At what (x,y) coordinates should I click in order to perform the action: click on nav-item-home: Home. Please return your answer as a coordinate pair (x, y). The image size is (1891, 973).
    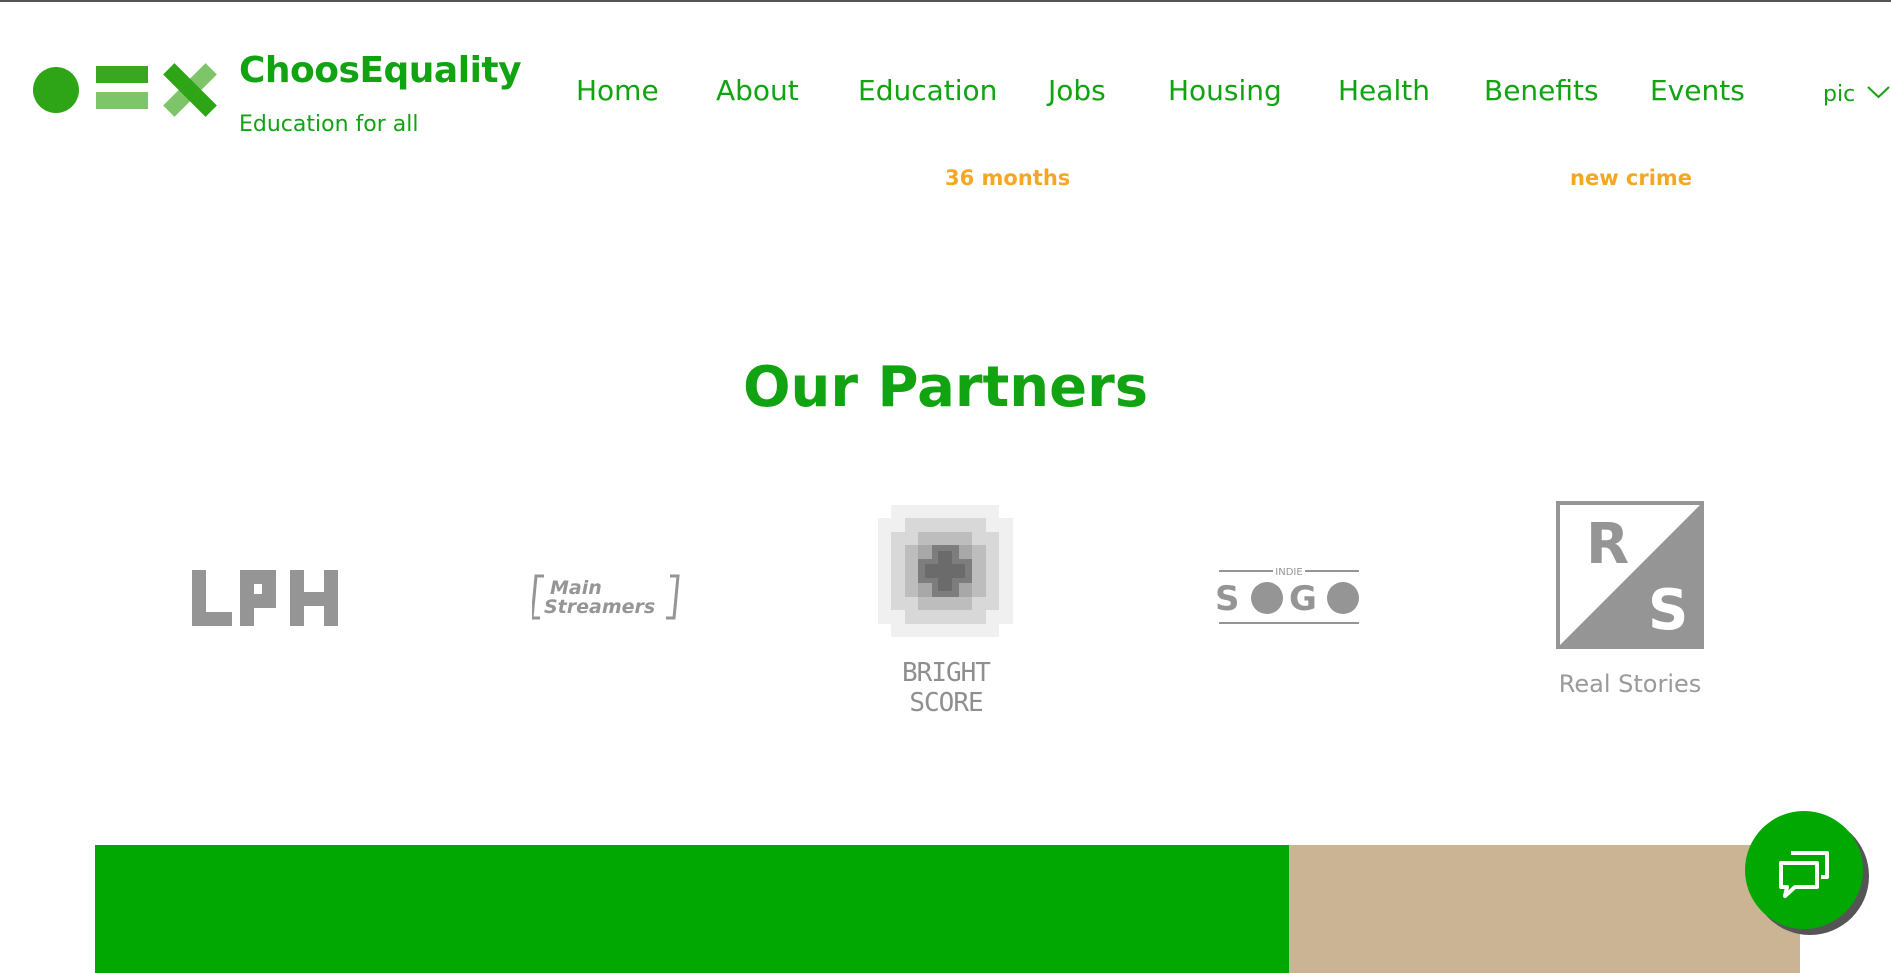
    Looking at the image, I should click on (617, 90).